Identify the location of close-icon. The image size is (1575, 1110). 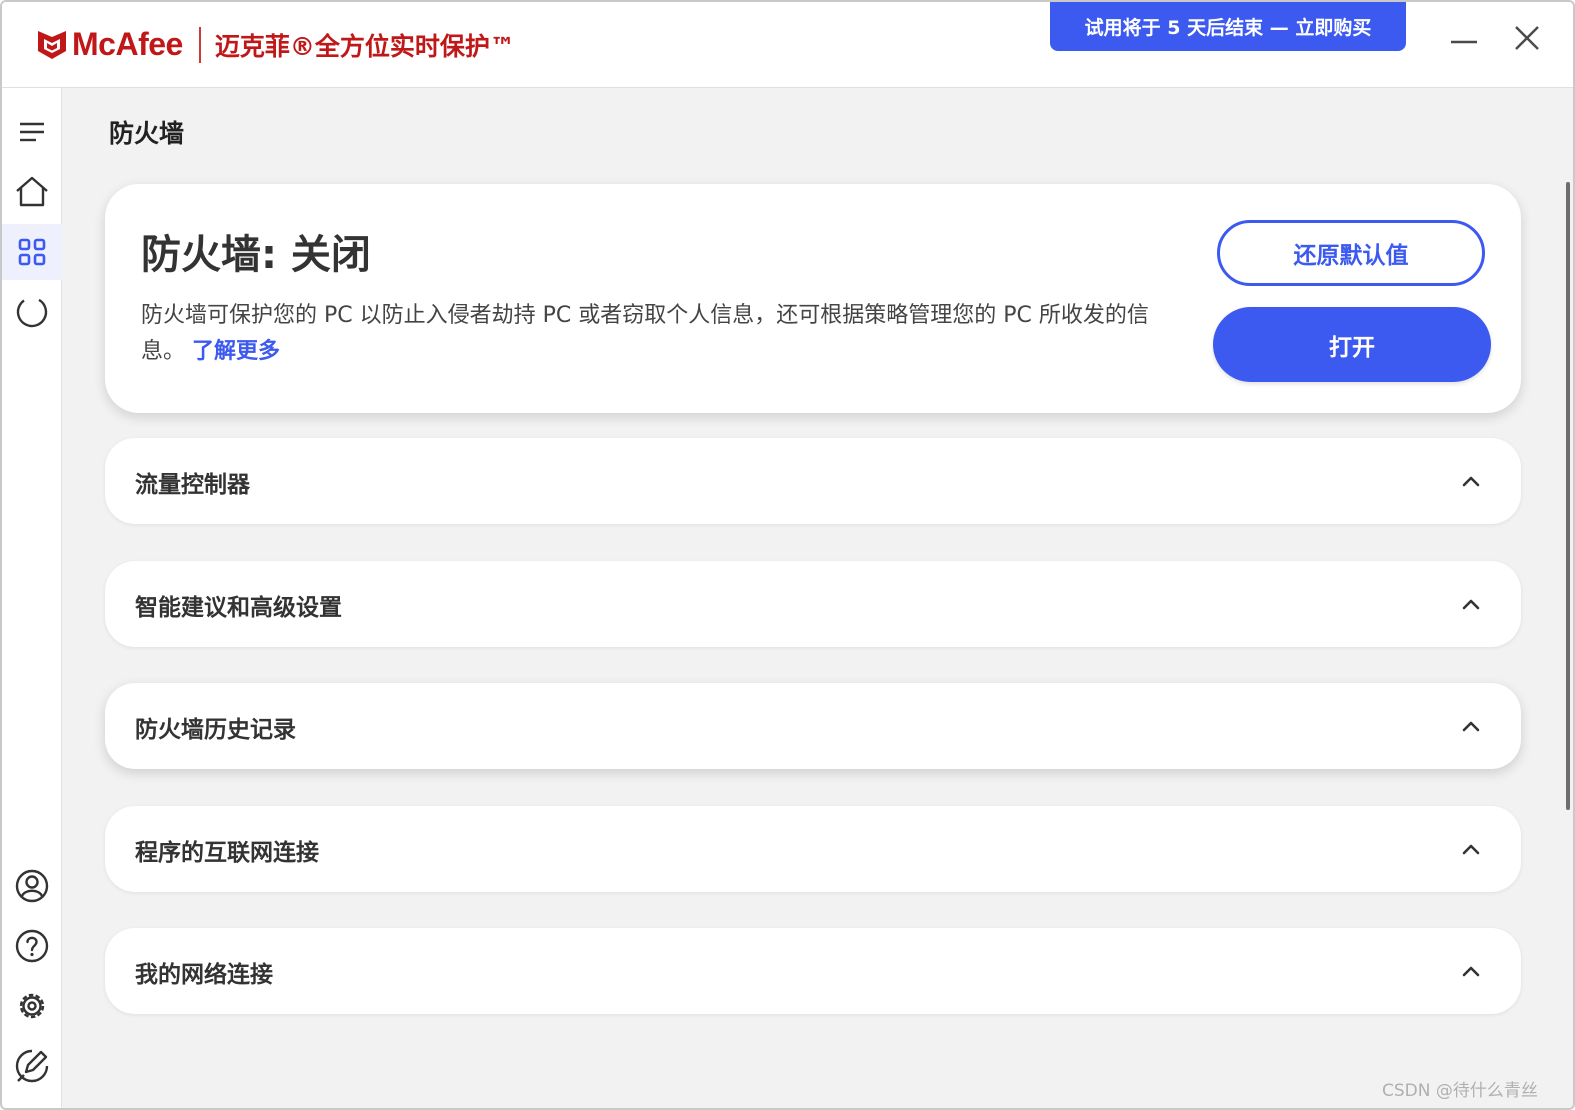
(1527, 38).